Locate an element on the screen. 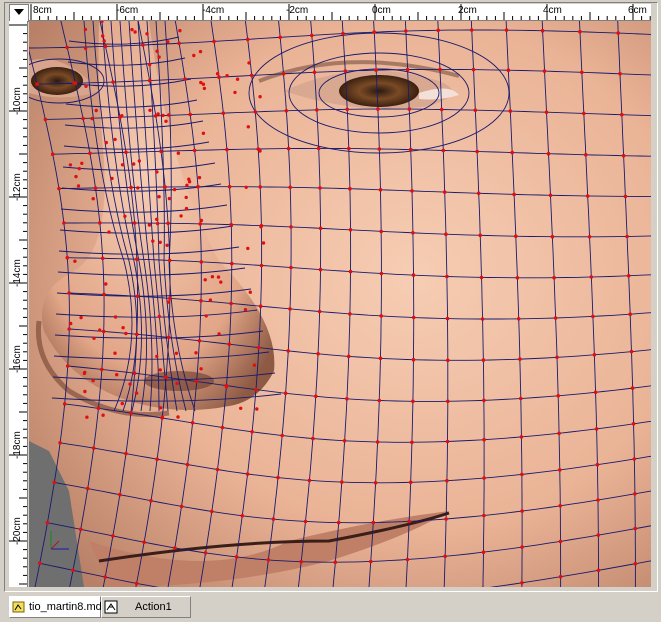 This screenshot has width=661, height=622. ruler-label-6cm: 6cm is located at coordinates (637, 10).